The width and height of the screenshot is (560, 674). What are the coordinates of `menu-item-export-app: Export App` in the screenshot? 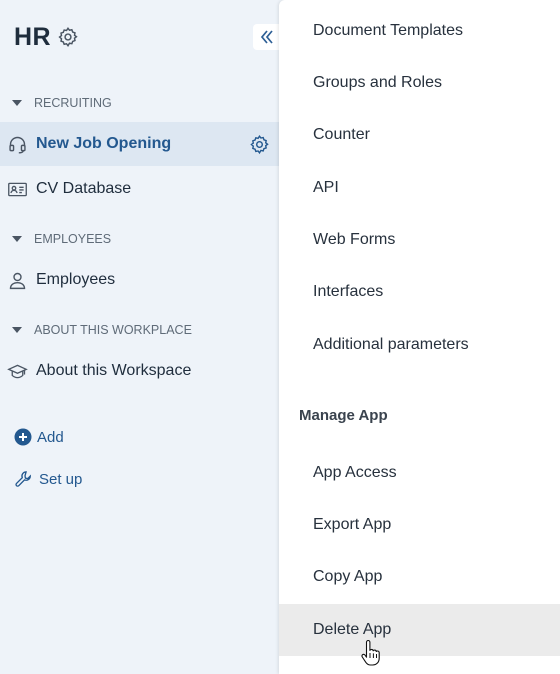 It's located at (419, 525).